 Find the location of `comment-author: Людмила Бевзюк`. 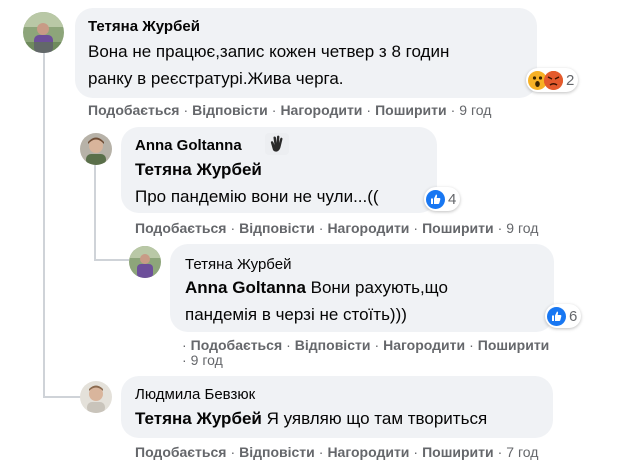

comment-author: Людмила Бевзюк is located at coordinates (195, 394).